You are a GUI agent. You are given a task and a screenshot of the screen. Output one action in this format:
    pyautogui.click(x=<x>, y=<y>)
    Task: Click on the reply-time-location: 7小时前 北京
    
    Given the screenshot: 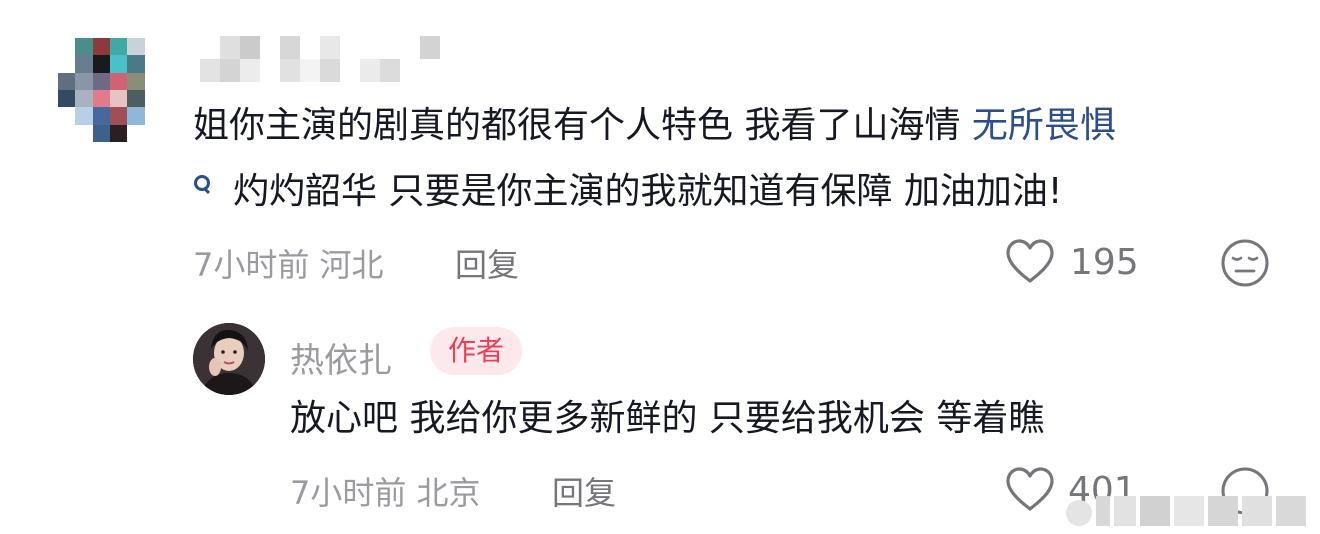 What is the action you would take?
    pyautogui.click(x=385, y=493)
    